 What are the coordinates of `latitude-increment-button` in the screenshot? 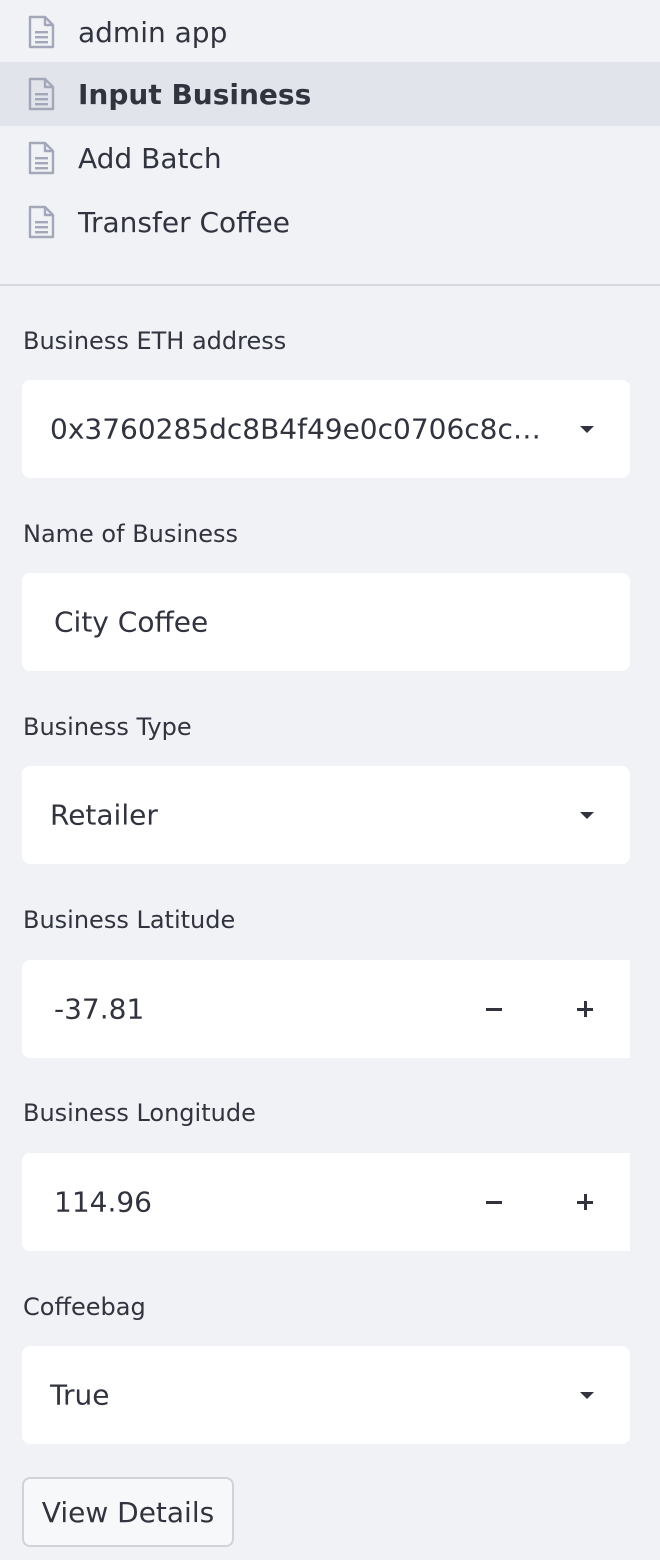 It's located at (585, 1009).